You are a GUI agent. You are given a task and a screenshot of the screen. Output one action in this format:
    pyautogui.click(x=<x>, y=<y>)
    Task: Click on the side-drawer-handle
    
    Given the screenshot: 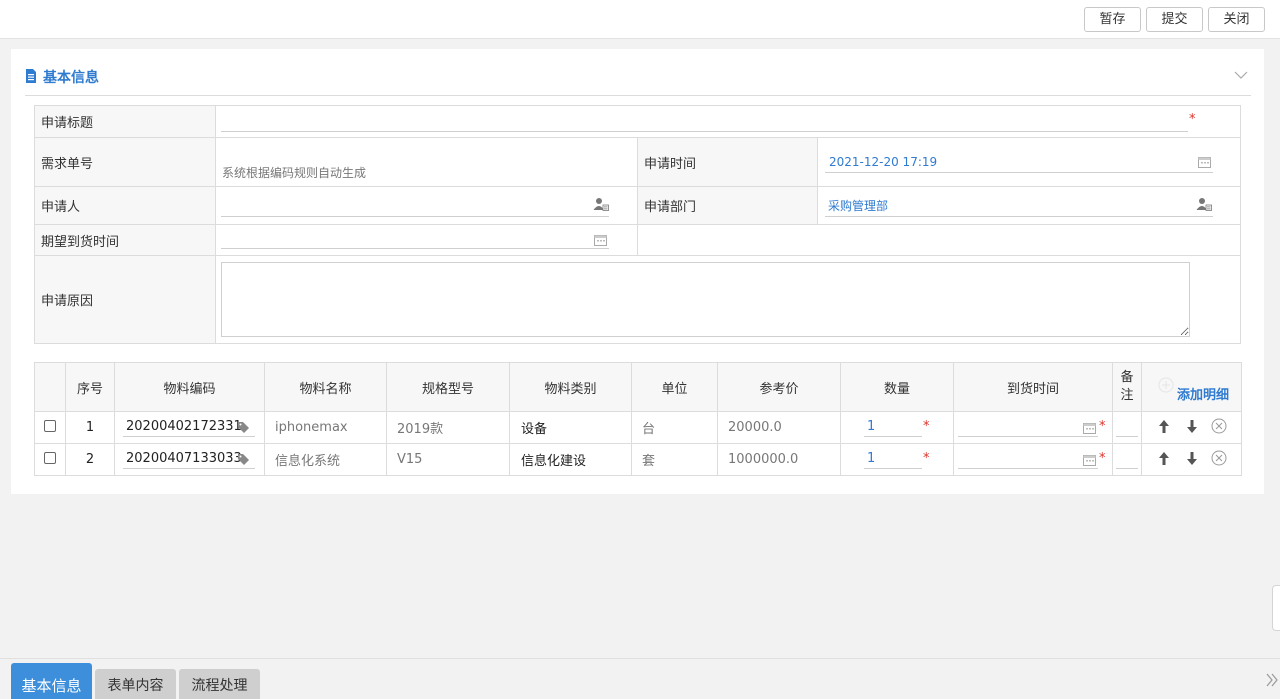 What is the action you would take?
    pyautogui.click(x=1276, y=608)
    